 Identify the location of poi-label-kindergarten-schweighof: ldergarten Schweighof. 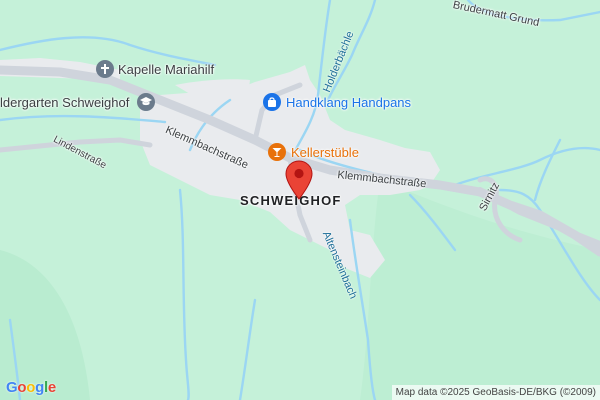
(64, 102).